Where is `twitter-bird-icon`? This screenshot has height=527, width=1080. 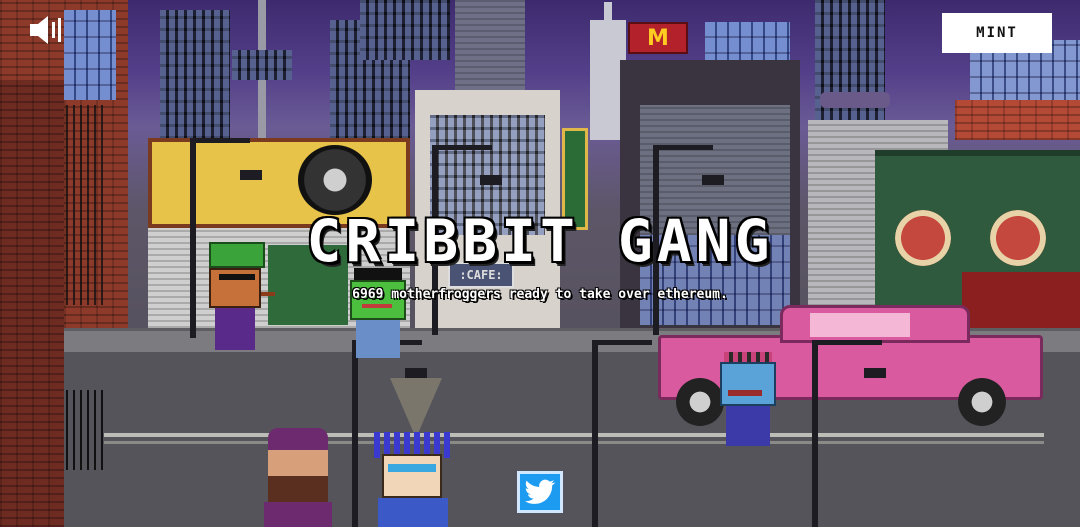 twitter-bird-icon is located at coordinates (540, 491).